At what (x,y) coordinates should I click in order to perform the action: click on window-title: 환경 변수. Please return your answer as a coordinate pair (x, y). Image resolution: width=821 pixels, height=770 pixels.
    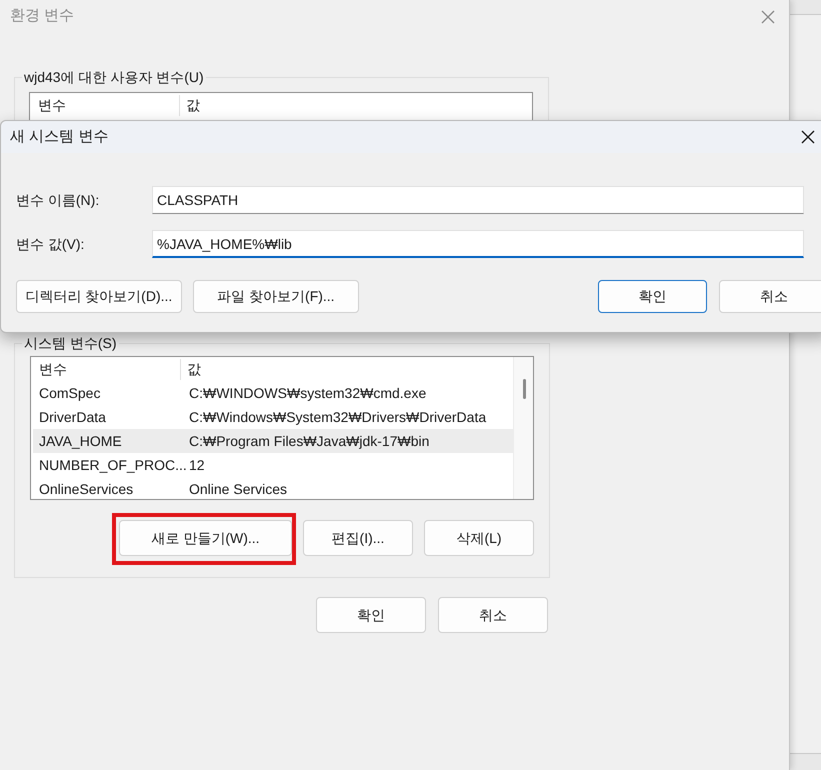
    Looking at the image, I should click on (42, 16).